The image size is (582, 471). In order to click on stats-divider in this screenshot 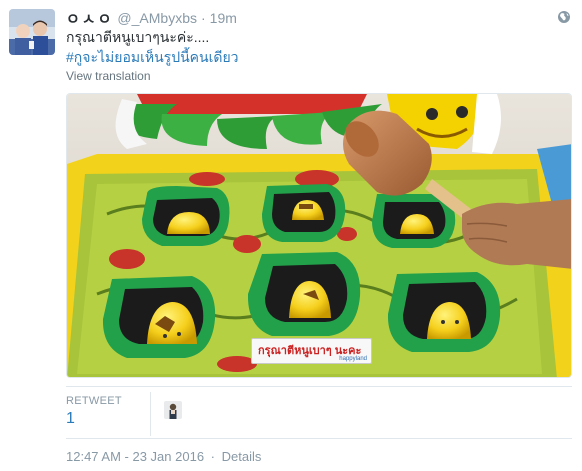, I will do `click(150, 414)`.